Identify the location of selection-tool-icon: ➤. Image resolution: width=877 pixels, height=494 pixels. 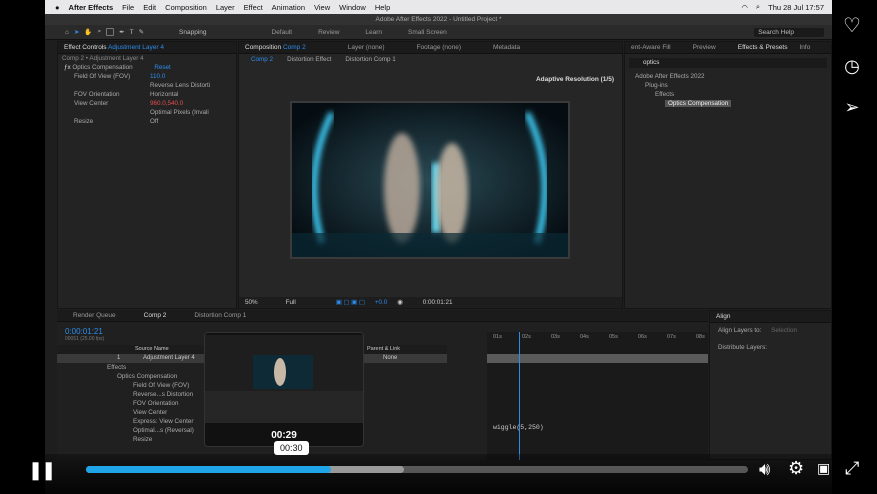
(76, 32).